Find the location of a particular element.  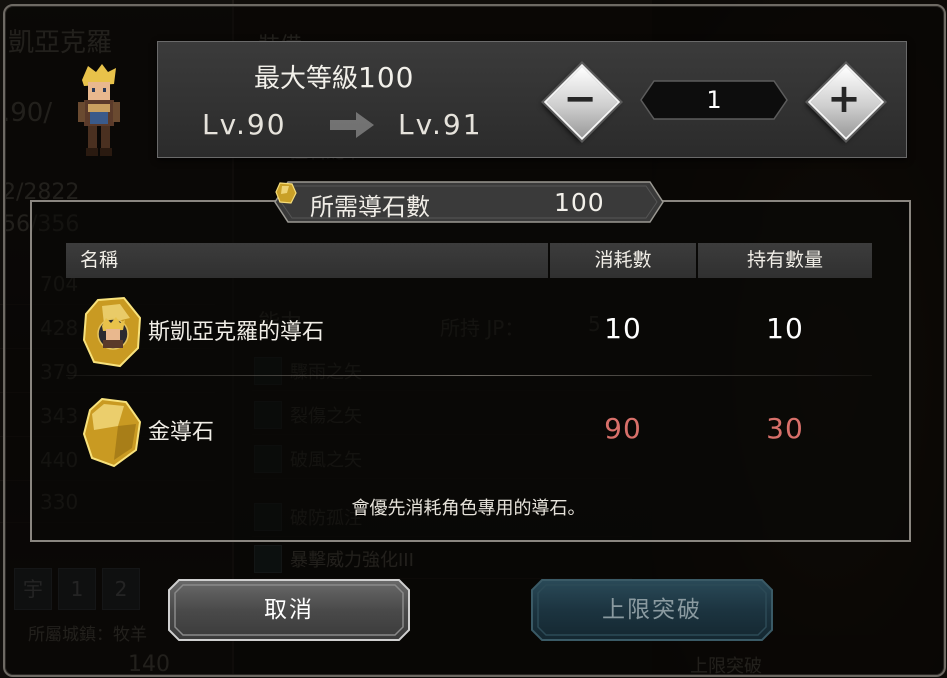

limit-break-button-label: 上限突破 is located at coordinates (652, 610).